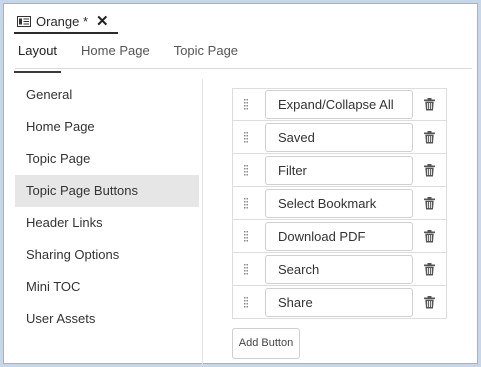 Image resolution: width=481 pixels, height=367 pixels. I want to click on button-label-field: Expand/Collapse All, so click(339, 104).